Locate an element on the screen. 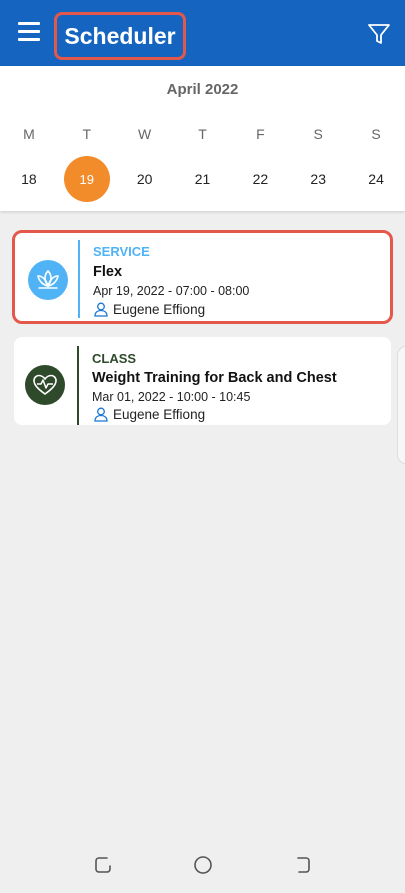  page-title-text: Scheduler is located at coordinates (120, 35).